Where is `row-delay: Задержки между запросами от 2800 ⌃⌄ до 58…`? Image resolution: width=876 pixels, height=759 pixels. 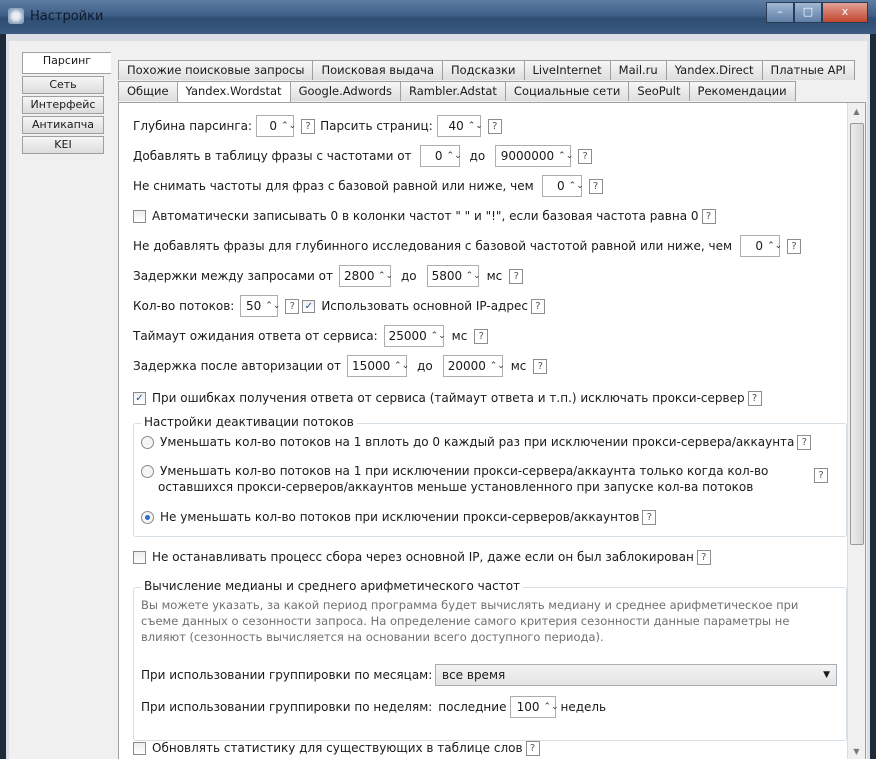 row-delay: Задержки между запросами от 2800 ⌃⌄ до 58… is located at coordinates (329, 276).